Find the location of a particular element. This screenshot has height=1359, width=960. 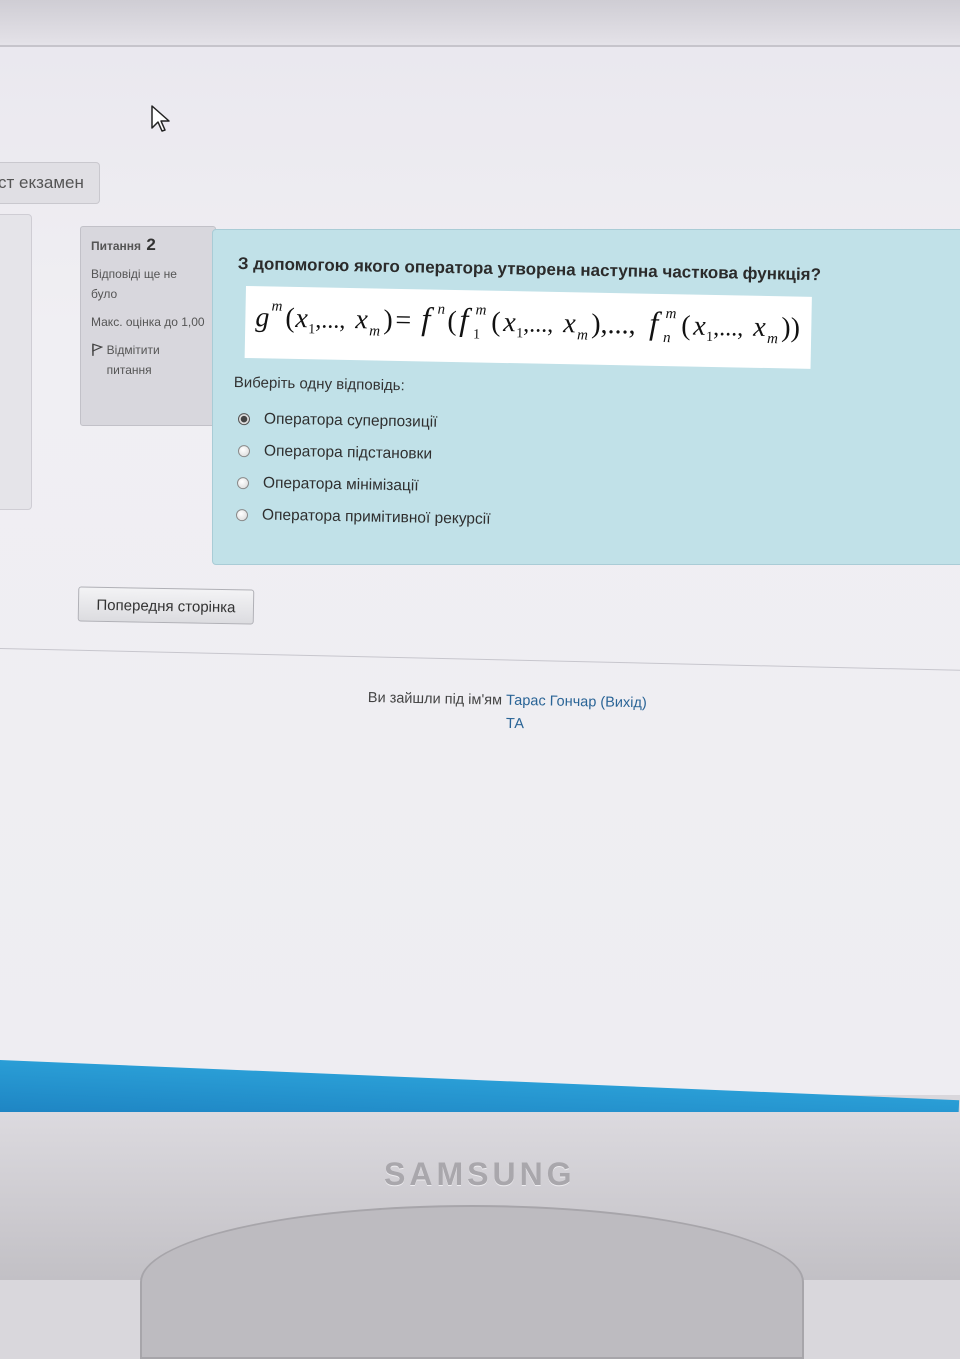

question-label: Питання is located at coordinates (116, 246).